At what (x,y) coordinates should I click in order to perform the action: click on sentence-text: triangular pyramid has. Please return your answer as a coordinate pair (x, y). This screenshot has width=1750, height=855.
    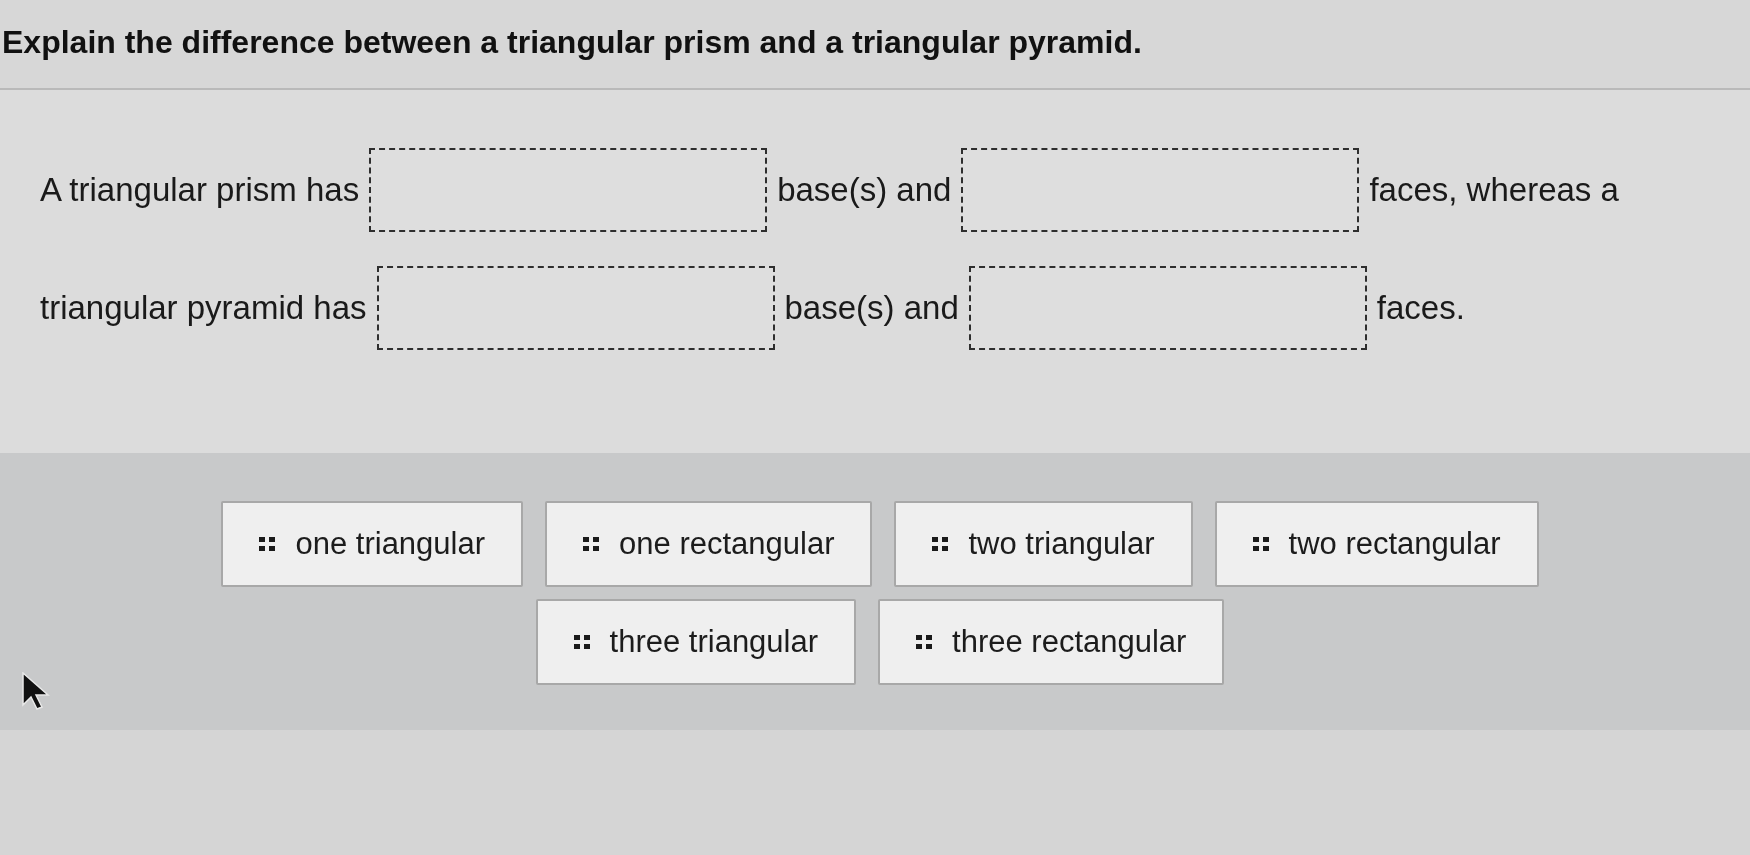
    Looking at the image, I should click on (203, 308).